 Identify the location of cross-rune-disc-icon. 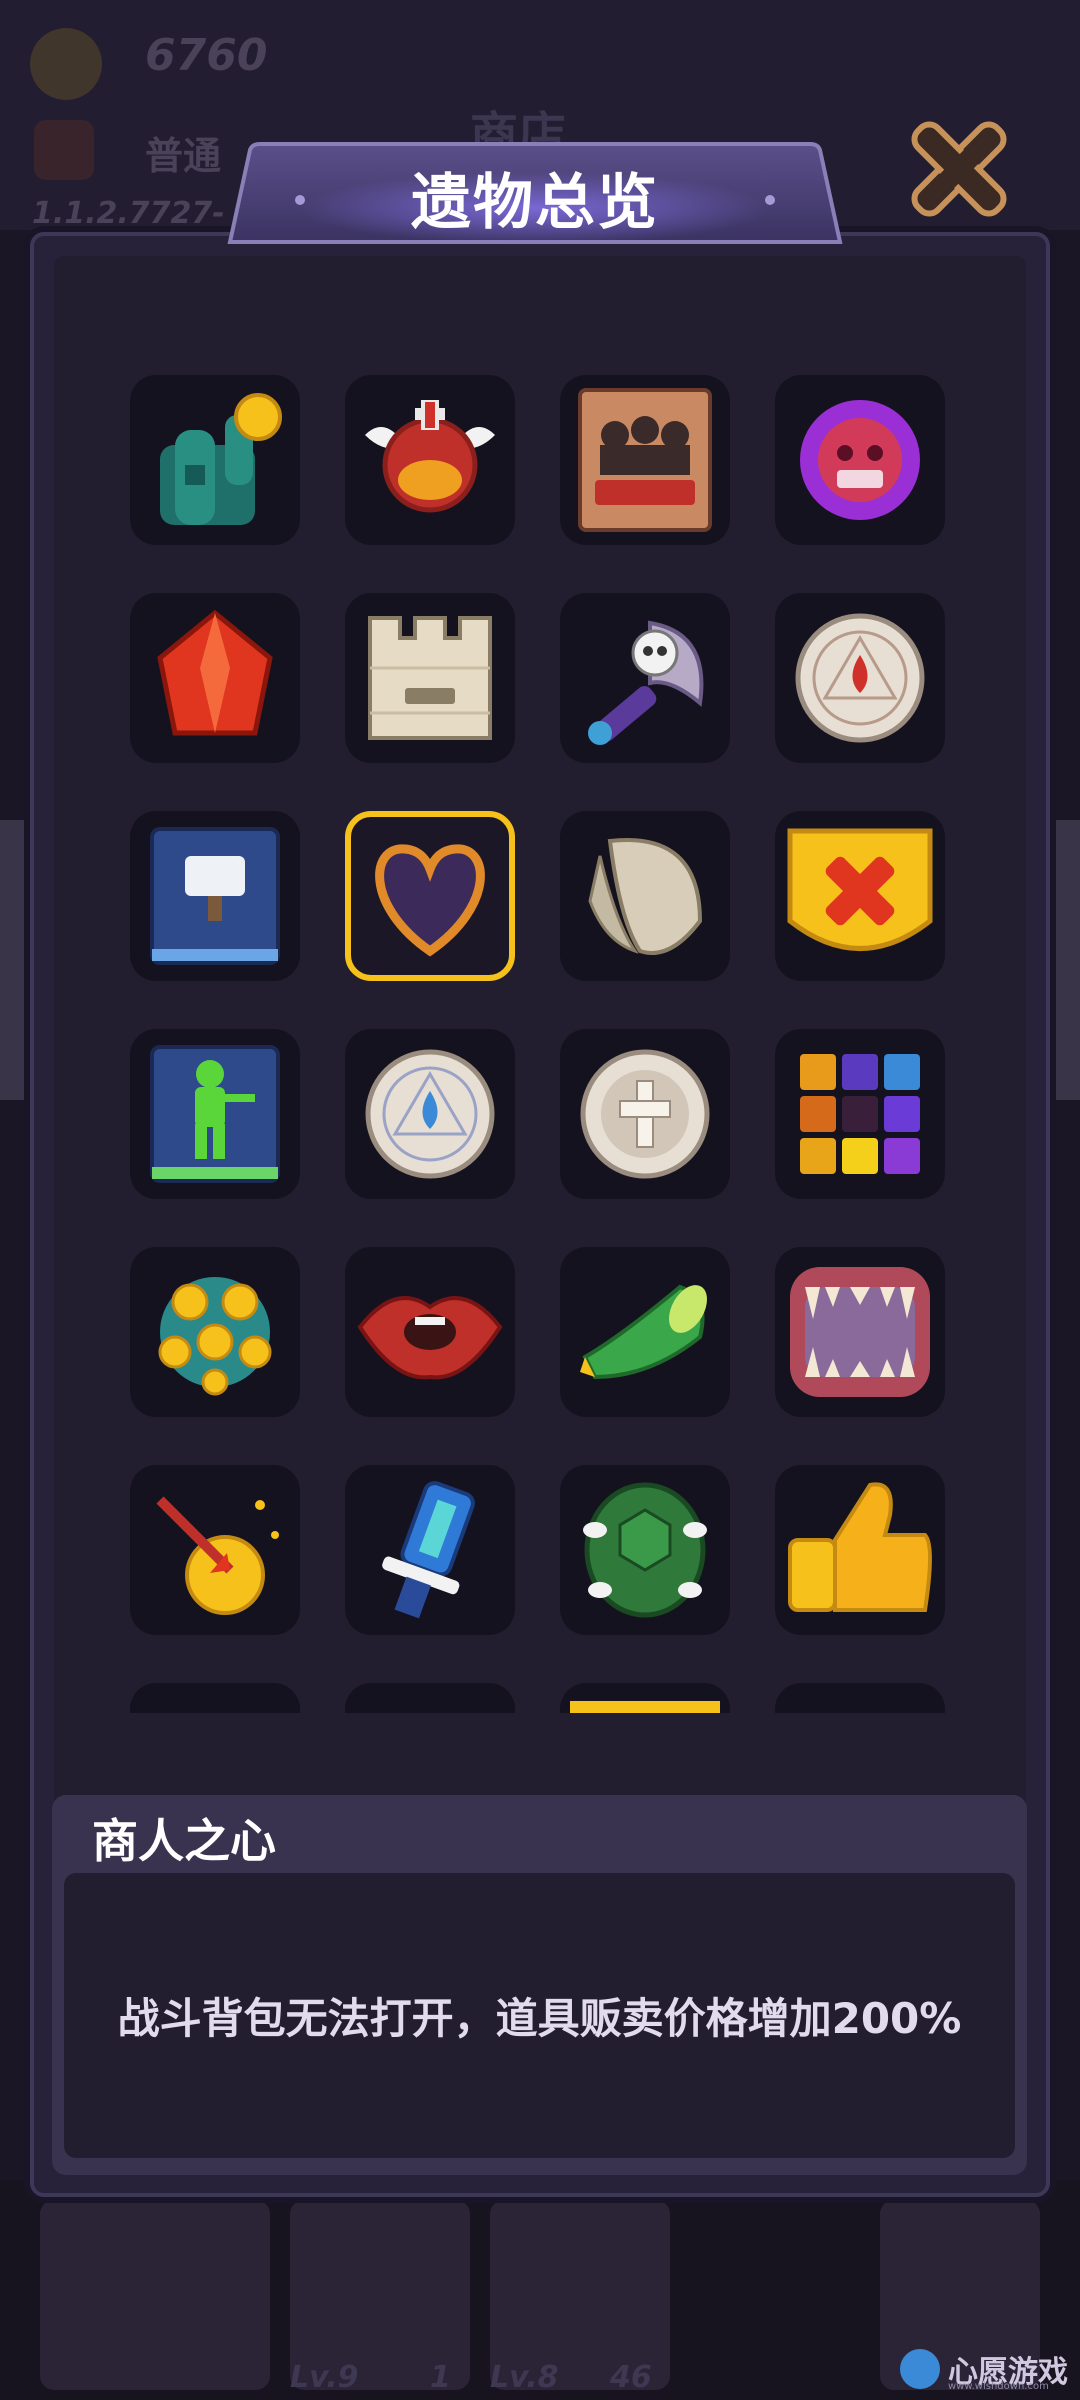
(645, 1114).